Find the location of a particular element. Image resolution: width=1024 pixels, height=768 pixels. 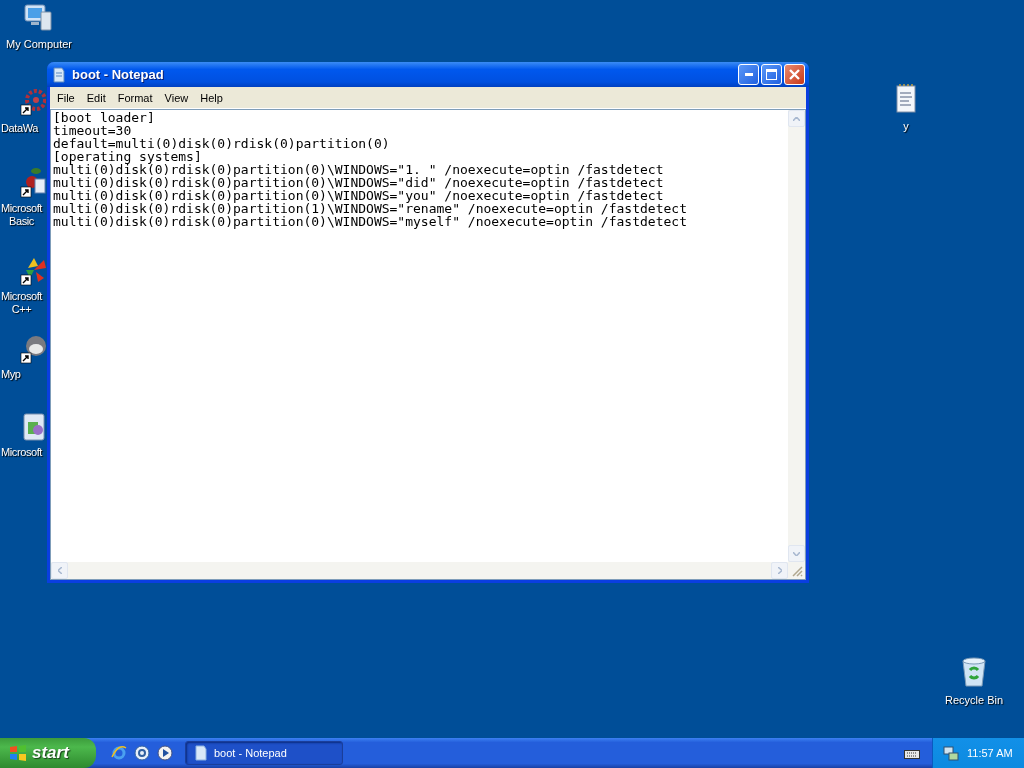

icon-label: Microsoft C++ is located at coordinates (21, 303).